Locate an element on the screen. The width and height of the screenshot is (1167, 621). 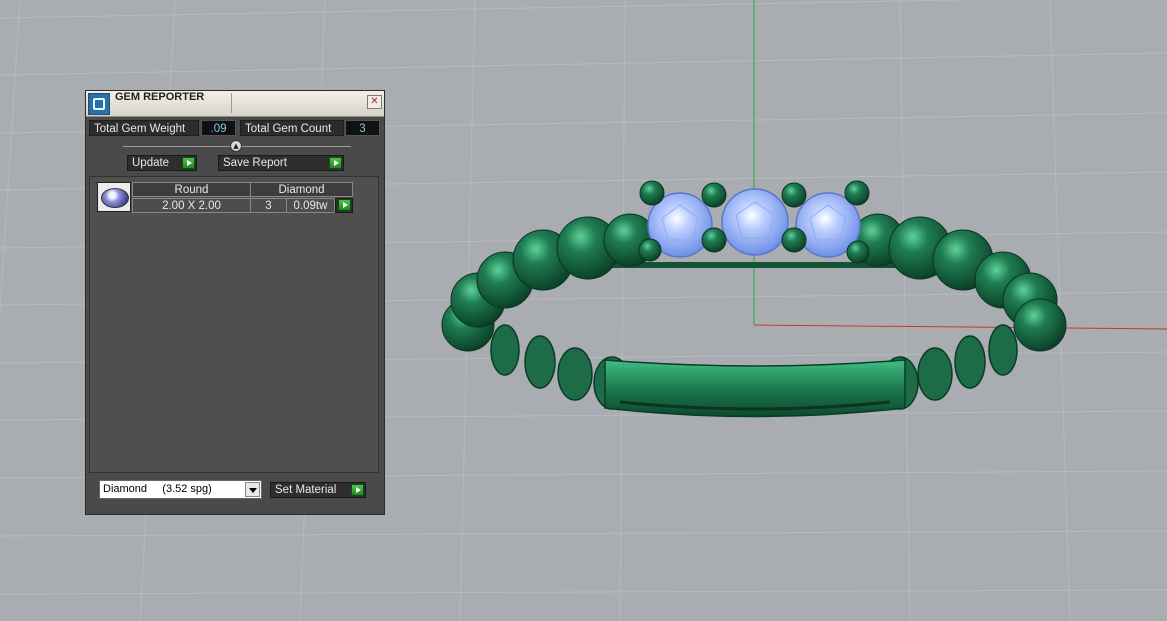
total-gem-count-label: Total Gem Count is located at coordinates (292, 128).